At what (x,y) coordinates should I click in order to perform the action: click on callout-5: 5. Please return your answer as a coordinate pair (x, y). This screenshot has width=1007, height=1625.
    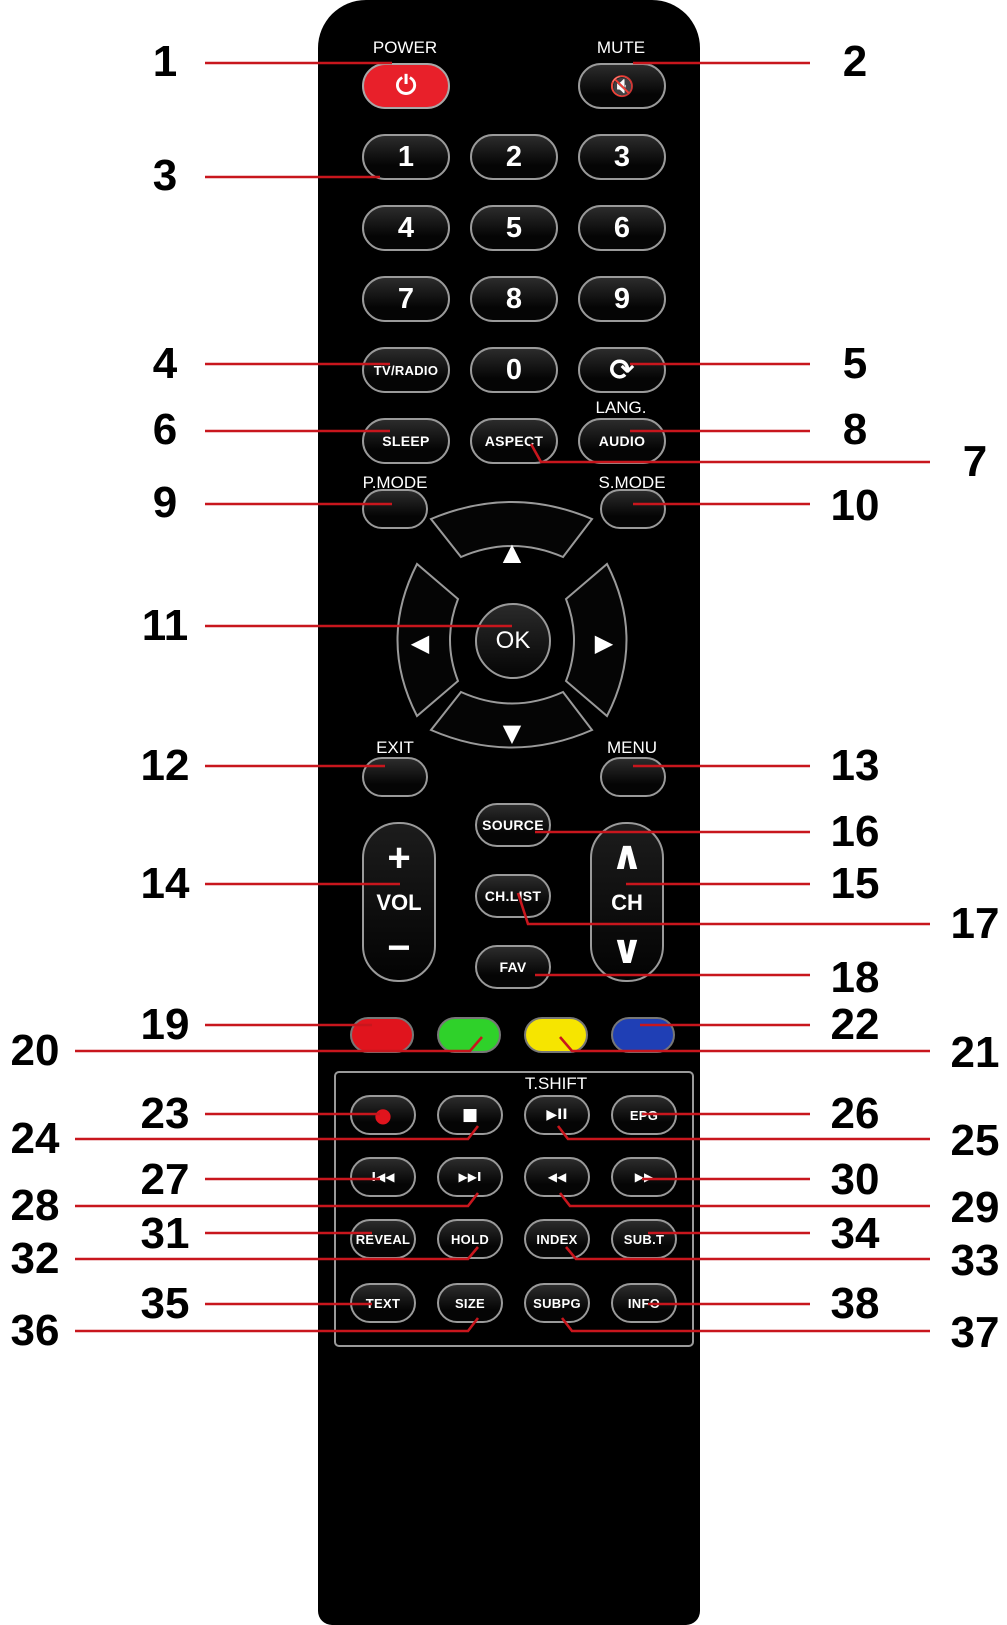
    Looking at the image, I should click on (855, 363).